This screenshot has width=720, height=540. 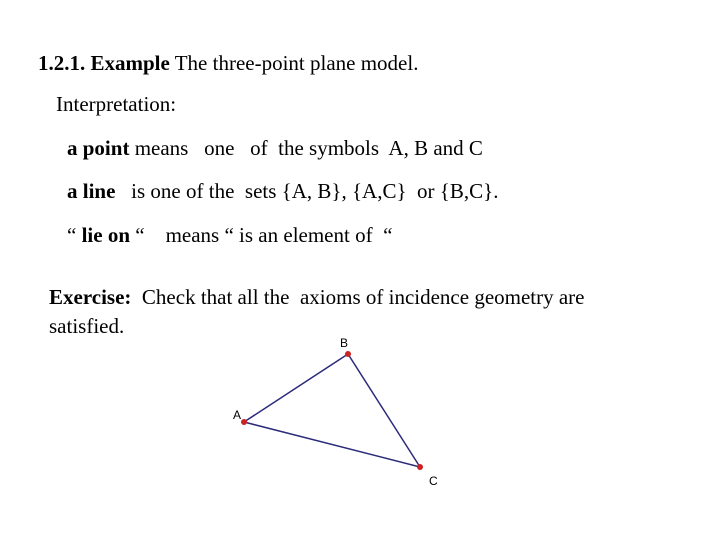 I want to click on label-c: C, so click(x=433, y=481).